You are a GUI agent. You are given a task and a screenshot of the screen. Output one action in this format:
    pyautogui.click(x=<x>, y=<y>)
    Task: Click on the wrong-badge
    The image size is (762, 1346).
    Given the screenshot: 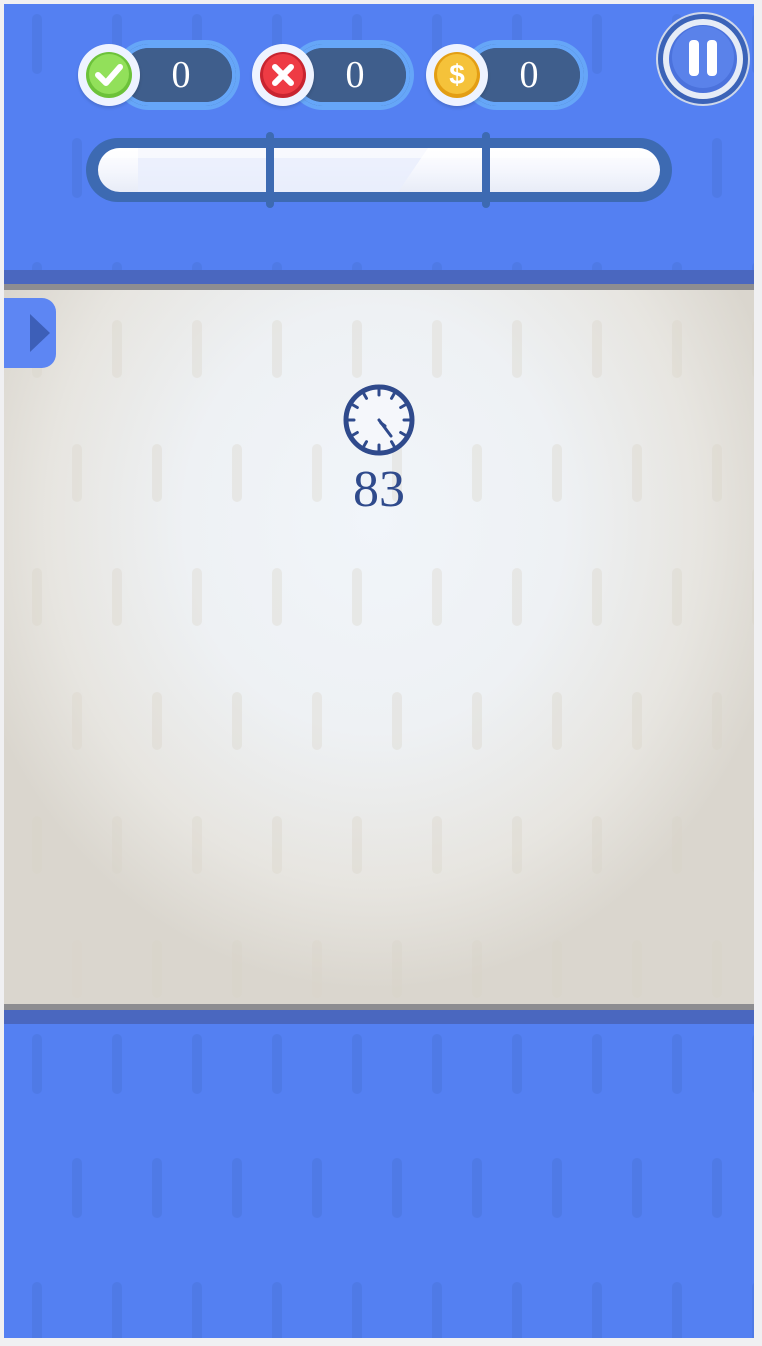 What is the action you would take?
    pyautogui.click(x=283, y=75)
    